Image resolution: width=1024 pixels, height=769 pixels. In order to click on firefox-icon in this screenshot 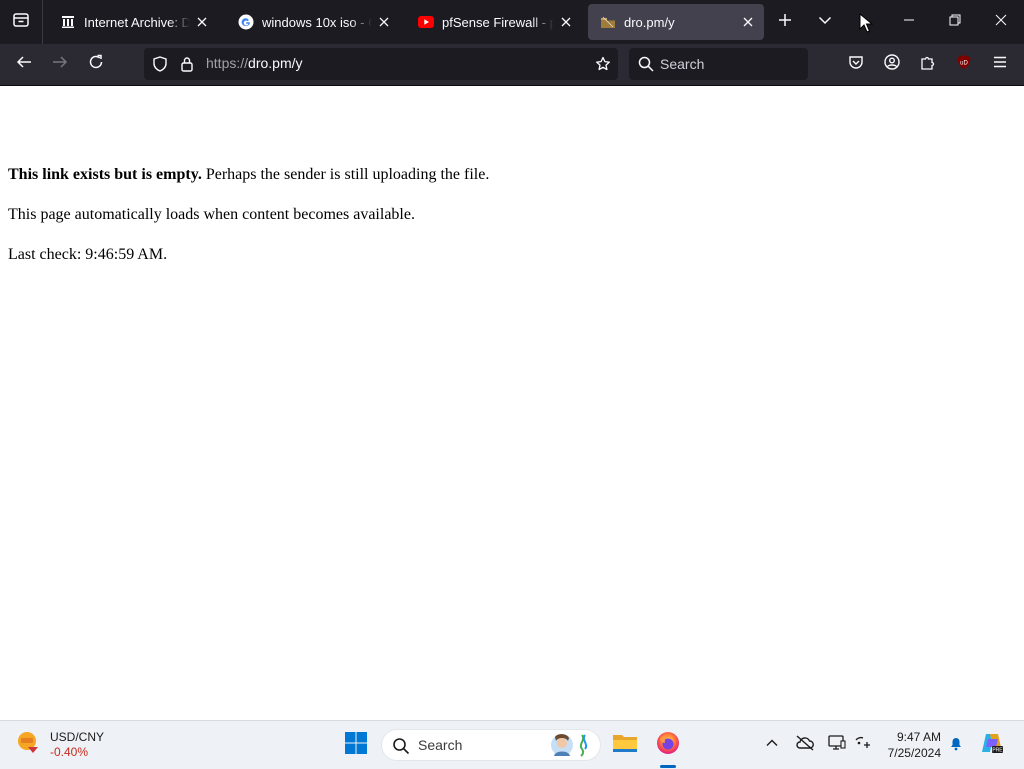, I will do `click(668, 745)`.